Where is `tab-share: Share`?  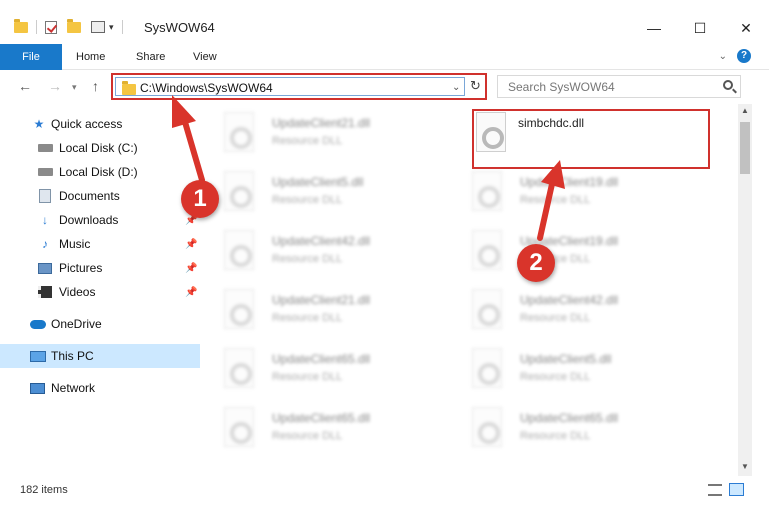
tab-share: Share is located at coordinates (150, 57).